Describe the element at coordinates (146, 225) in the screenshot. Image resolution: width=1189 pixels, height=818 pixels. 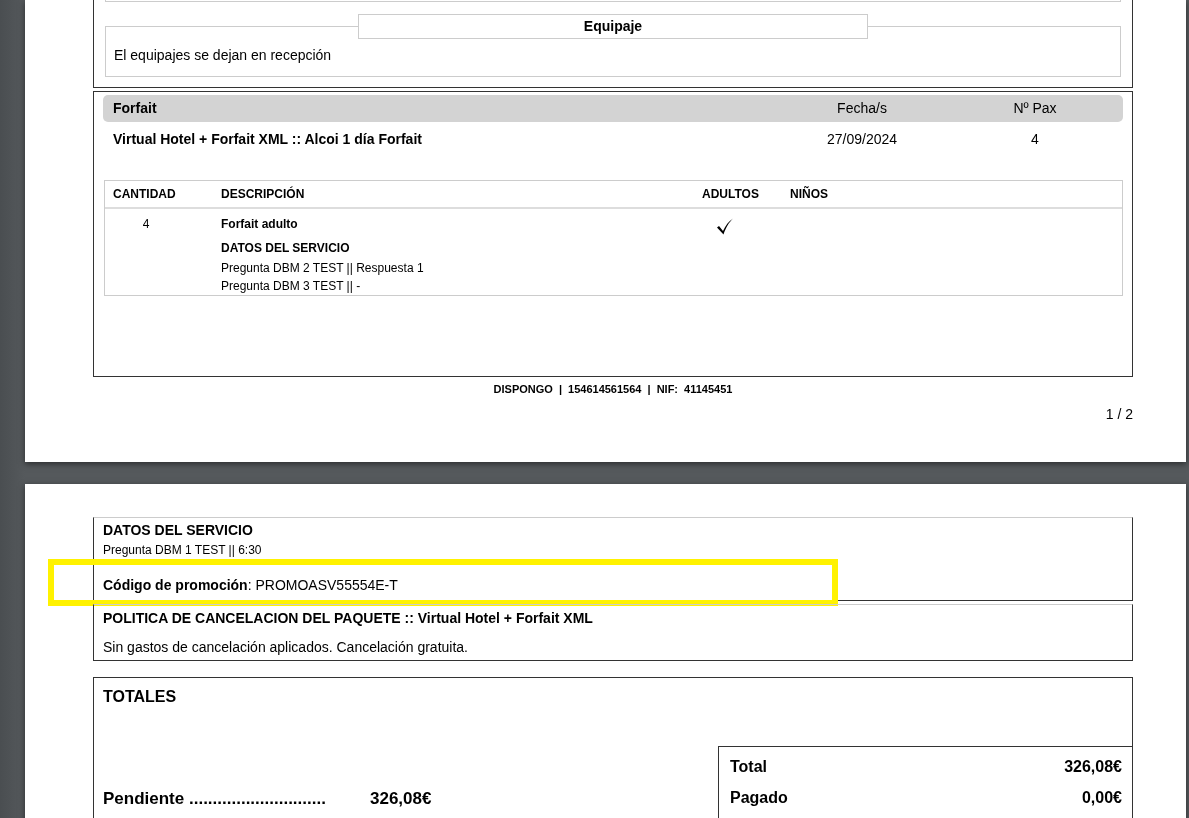
I see `table-cell-text: 4` at that location.